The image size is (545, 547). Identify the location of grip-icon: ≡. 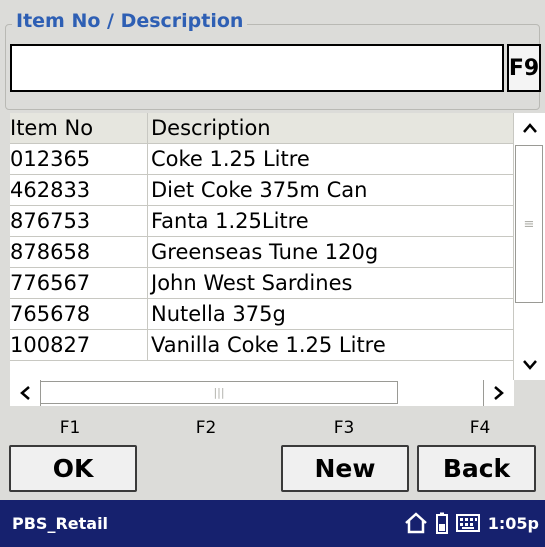
(529, 224).